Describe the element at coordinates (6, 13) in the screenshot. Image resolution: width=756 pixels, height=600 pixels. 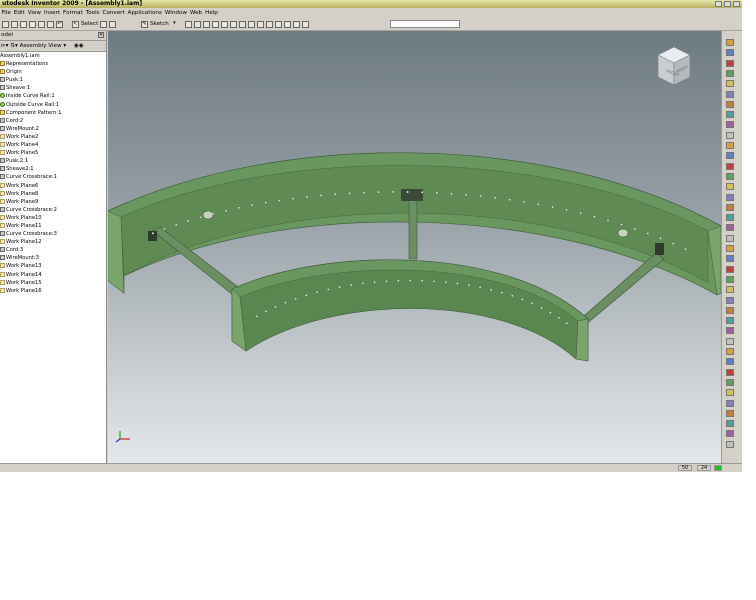
I see `menu-item: File` at that location.